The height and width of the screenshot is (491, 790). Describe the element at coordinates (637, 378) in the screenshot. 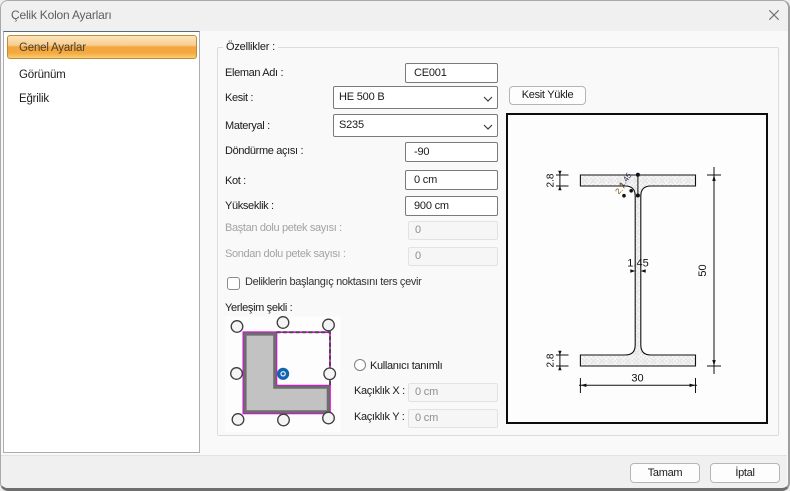

I see `svg-text: 30` at that location.